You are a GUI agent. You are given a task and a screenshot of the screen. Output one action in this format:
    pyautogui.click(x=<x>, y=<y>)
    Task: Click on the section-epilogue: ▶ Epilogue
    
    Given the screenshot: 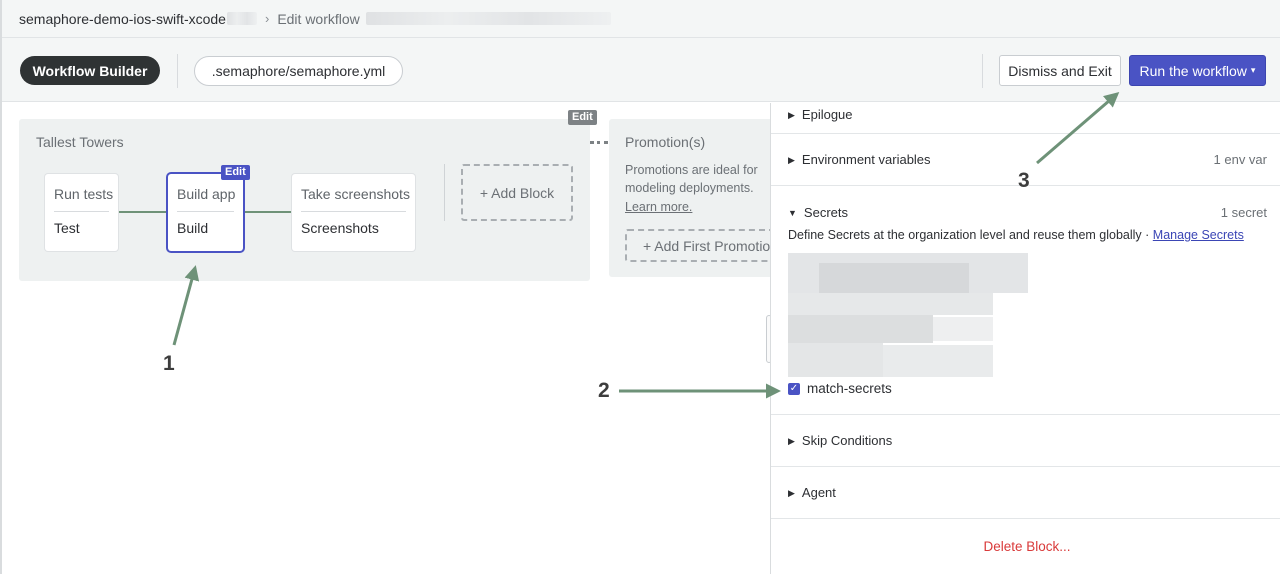 What is the action you would take?
    pyautogui.click(x=1025, y=107)
    